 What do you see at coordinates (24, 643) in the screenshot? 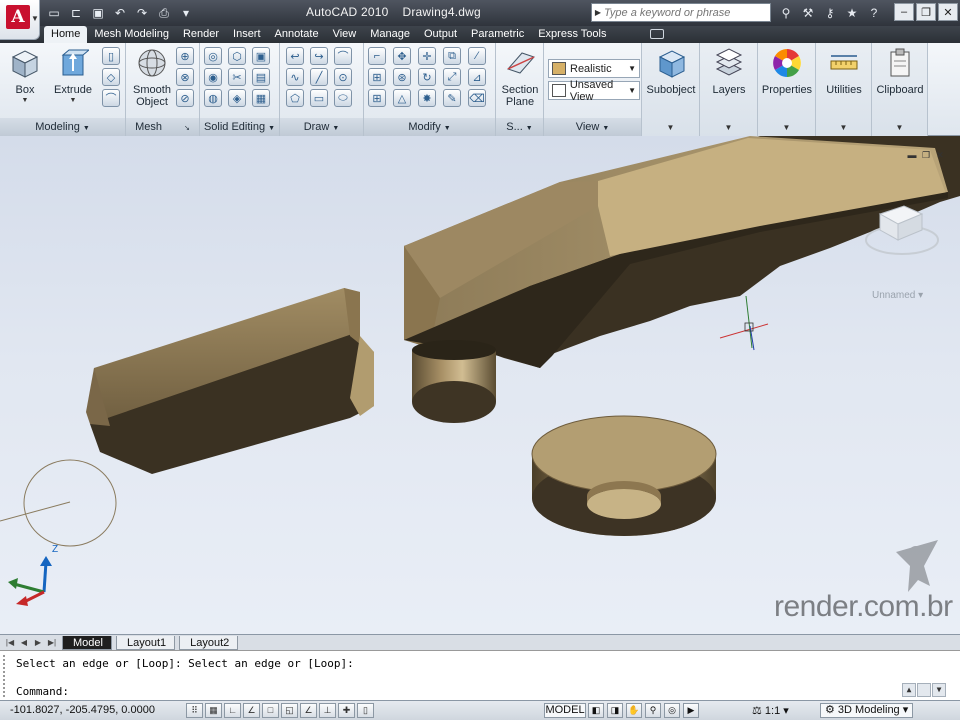
I see `previous-tab-icon: ◀` at bounding box center [24, 643].